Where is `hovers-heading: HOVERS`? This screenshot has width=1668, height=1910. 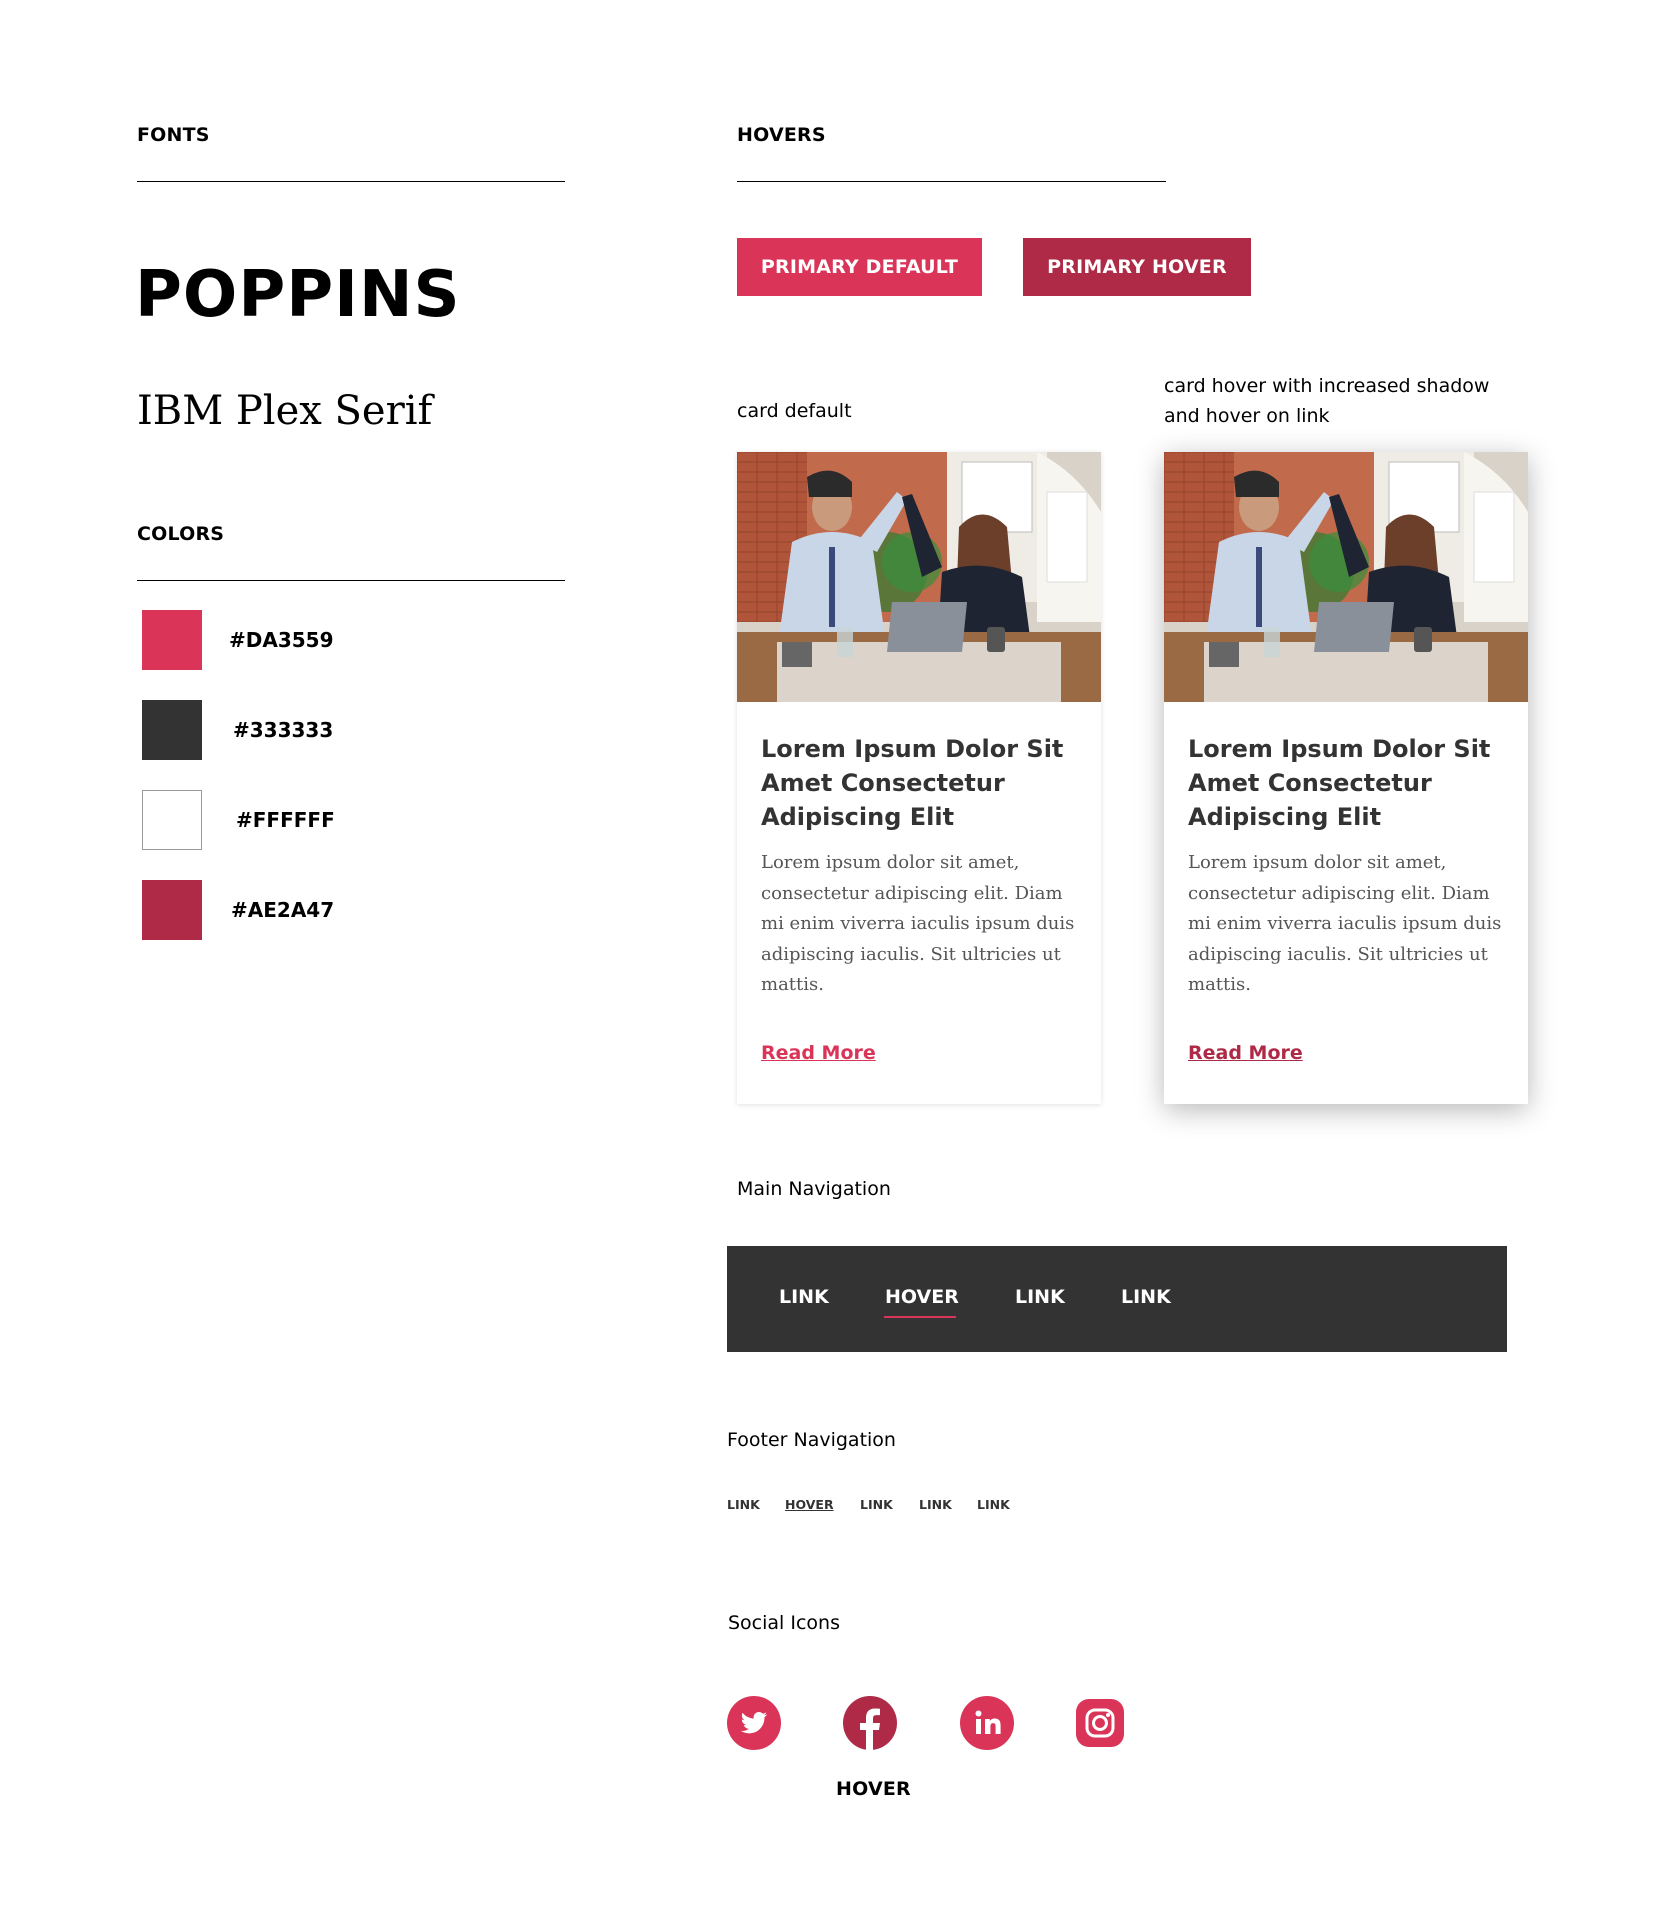
hovers-heading: HOVERS is located at coordinates (781, 135).